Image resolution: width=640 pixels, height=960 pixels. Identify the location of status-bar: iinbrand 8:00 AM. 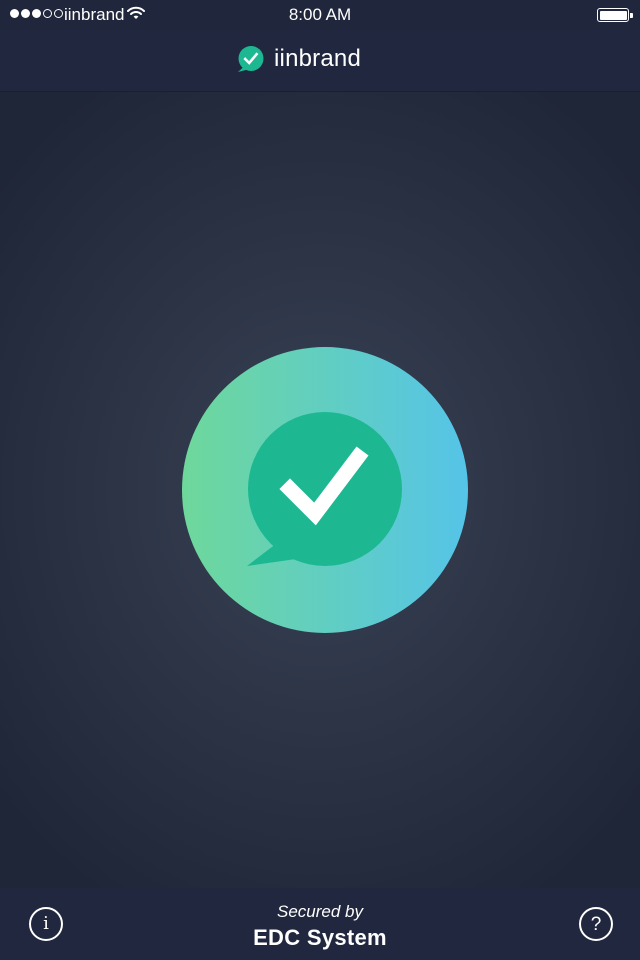
(320, 15).